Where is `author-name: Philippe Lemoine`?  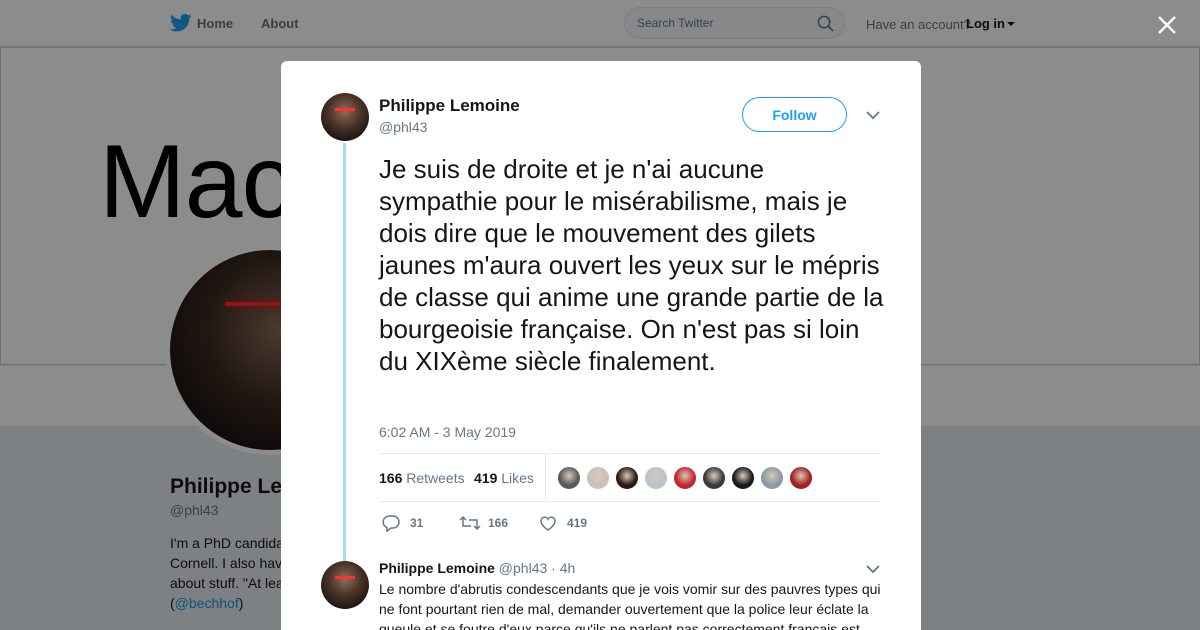
author-name: Philippe Lemoine is located at coordinates (449, 106).